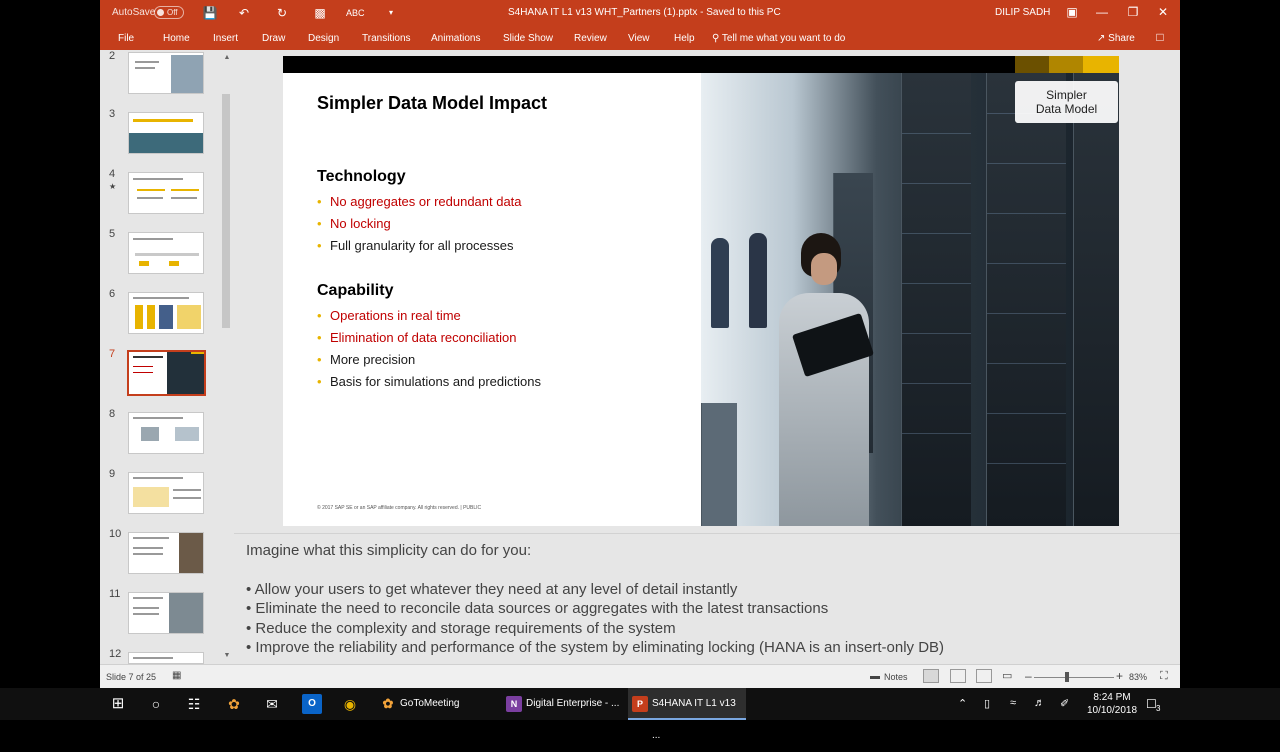 Image resolution: width=1280 pixels, height=752 pixels. Describe the element at coordinates (227, 58) in the screenshot. I see `scroll-up-icon: ▲` at that location.